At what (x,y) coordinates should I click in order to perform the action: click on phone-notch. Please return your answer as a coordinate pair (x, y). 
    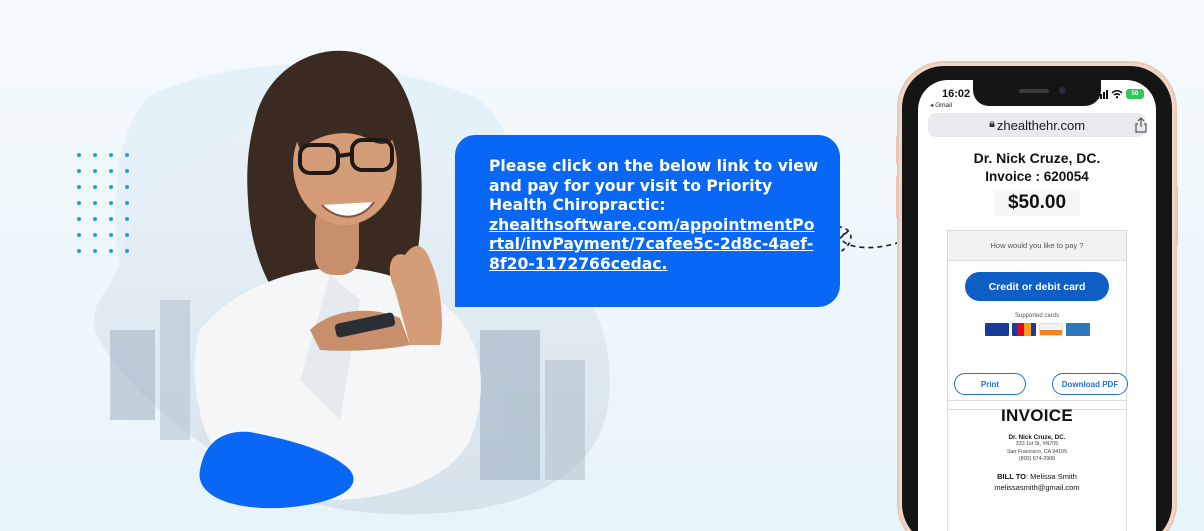
    Looking at the image, I should click on (1037, 93).